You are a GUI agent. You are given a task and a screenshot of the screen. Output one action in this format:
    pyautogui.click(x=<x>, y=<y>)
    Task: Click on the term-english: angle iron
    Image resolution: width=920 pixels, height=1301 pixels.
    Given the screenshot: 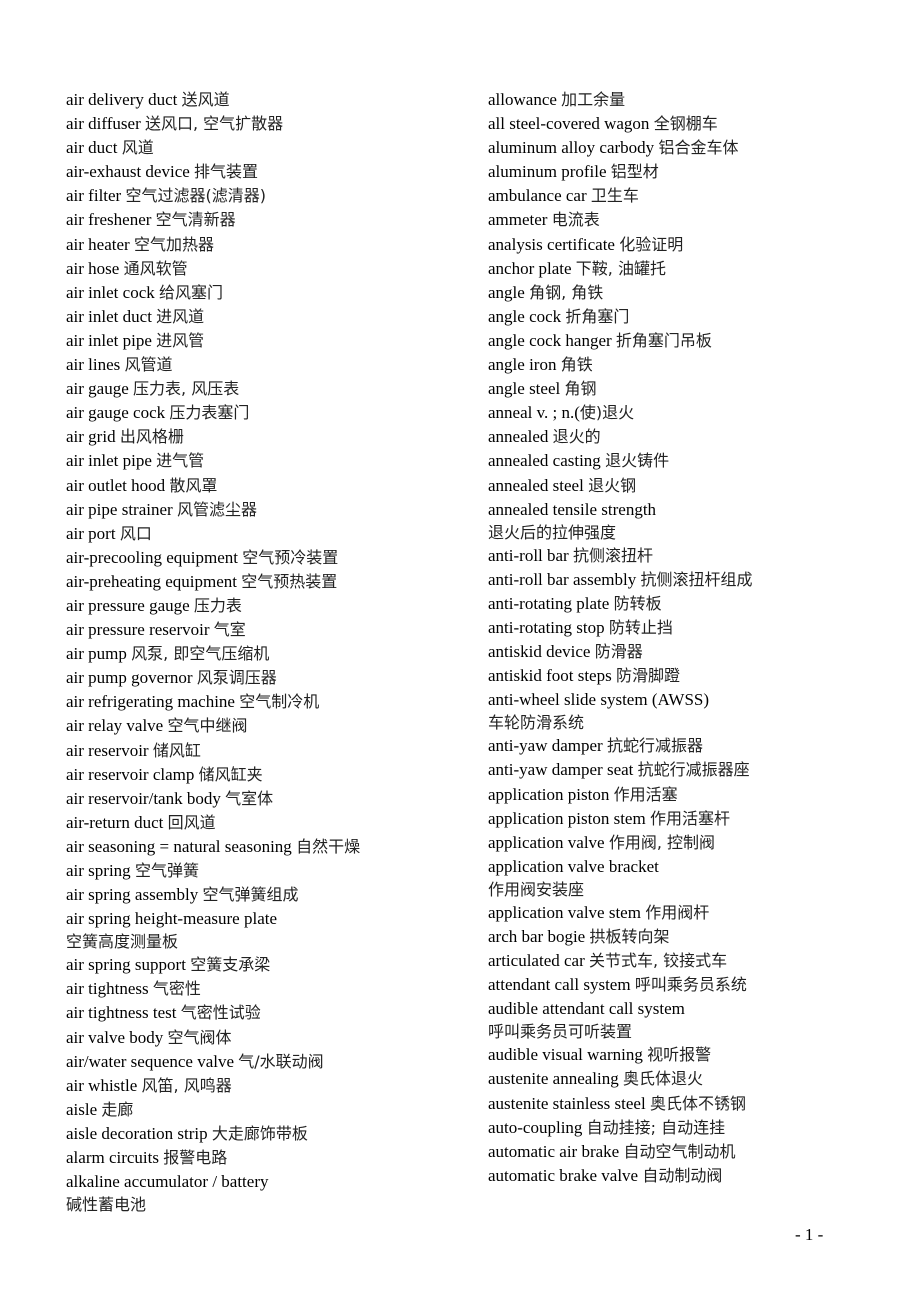 What is the action you would take?
    pyautogui.click(x=524, y=365)
    